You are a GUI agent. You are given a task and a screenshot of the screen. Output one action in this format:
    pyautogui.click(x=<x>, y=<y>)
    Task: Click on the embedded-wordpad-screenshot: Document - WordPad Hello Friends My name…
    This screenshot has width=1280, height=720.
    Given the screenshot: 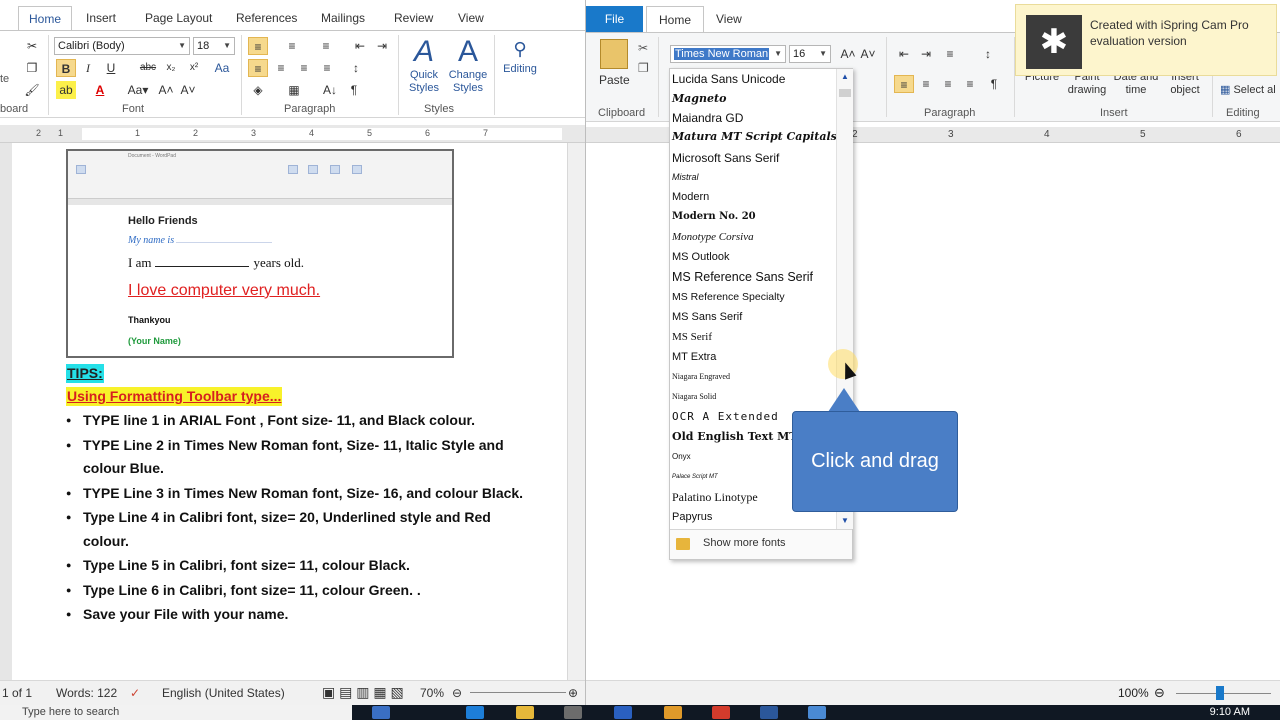 What is the action you would take?
    pyautogui.click(x=260, y=253)
    